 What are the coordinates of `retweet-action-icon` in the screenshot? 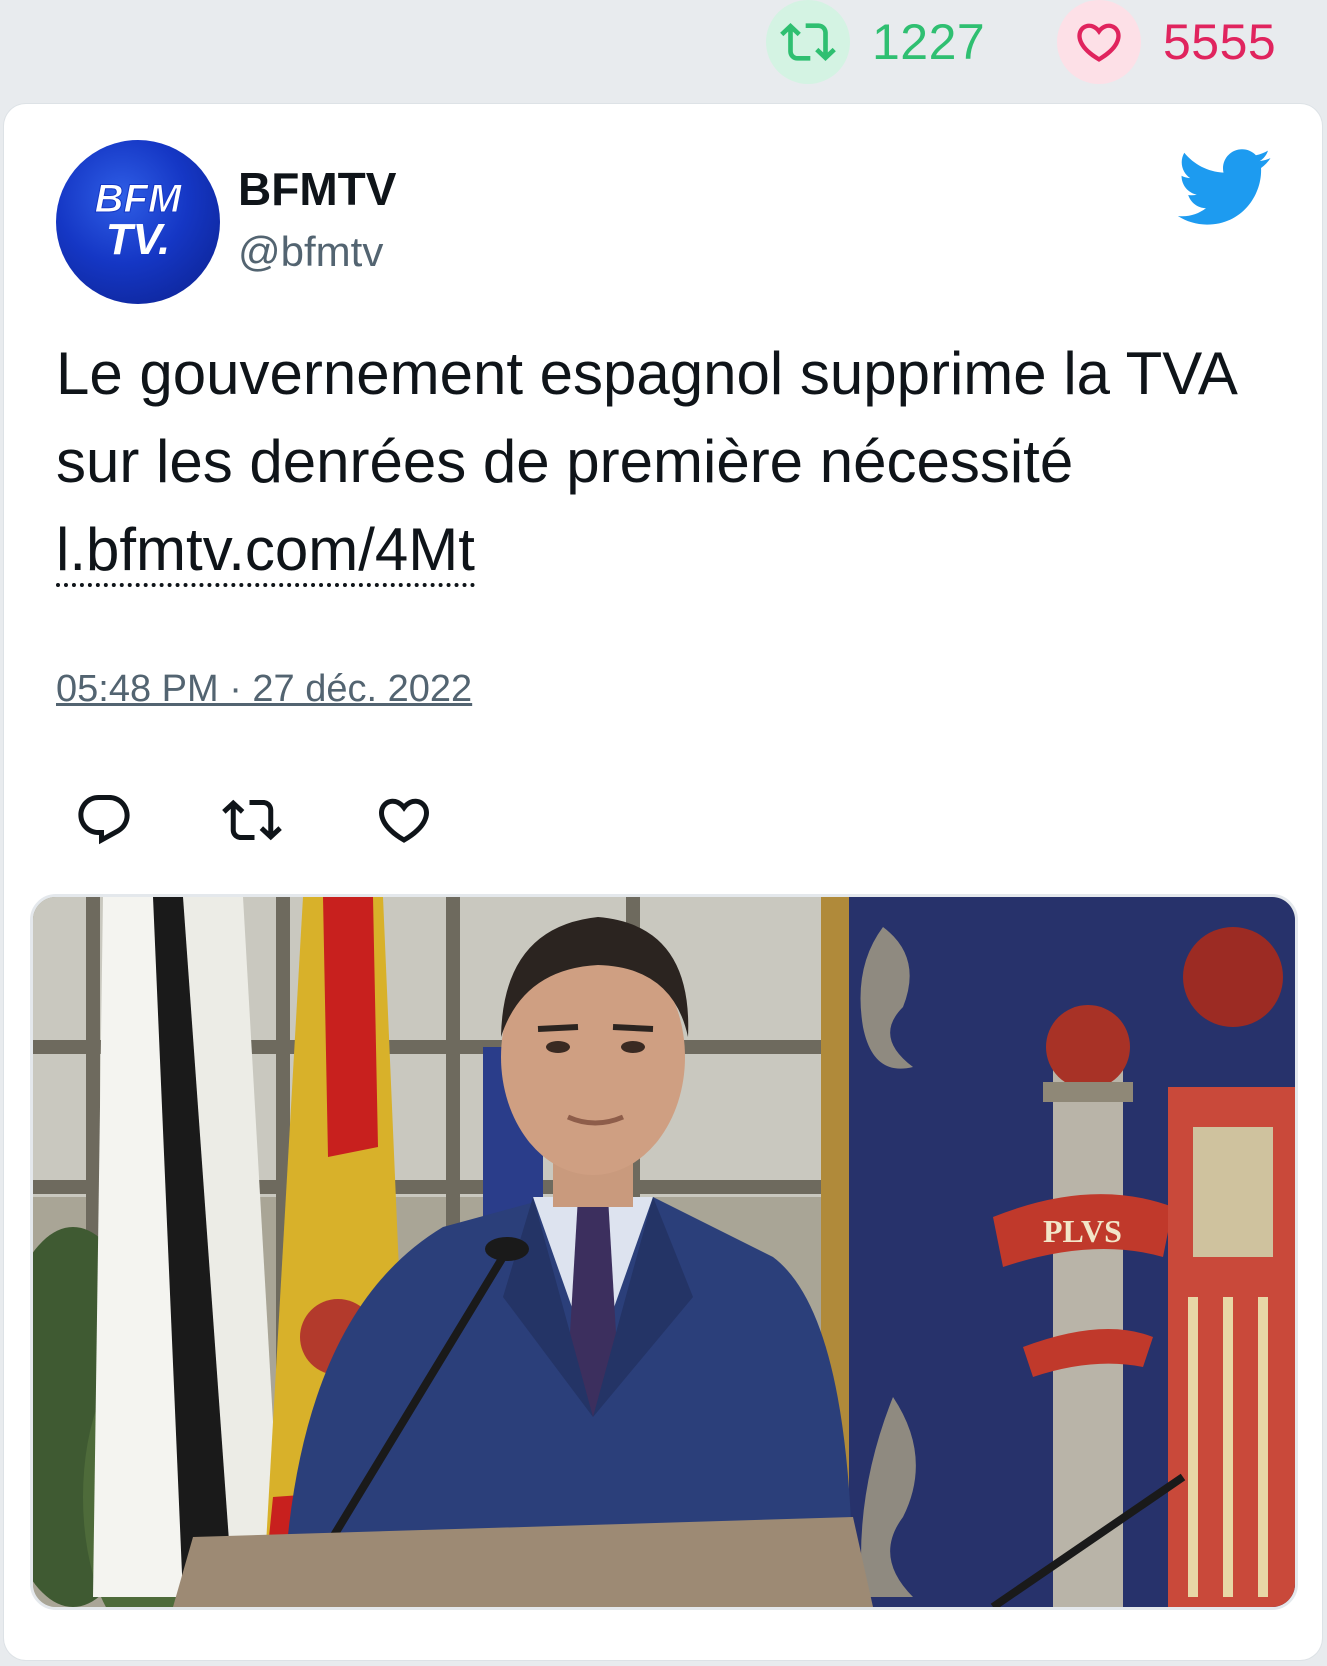 It's located at (252, 820).